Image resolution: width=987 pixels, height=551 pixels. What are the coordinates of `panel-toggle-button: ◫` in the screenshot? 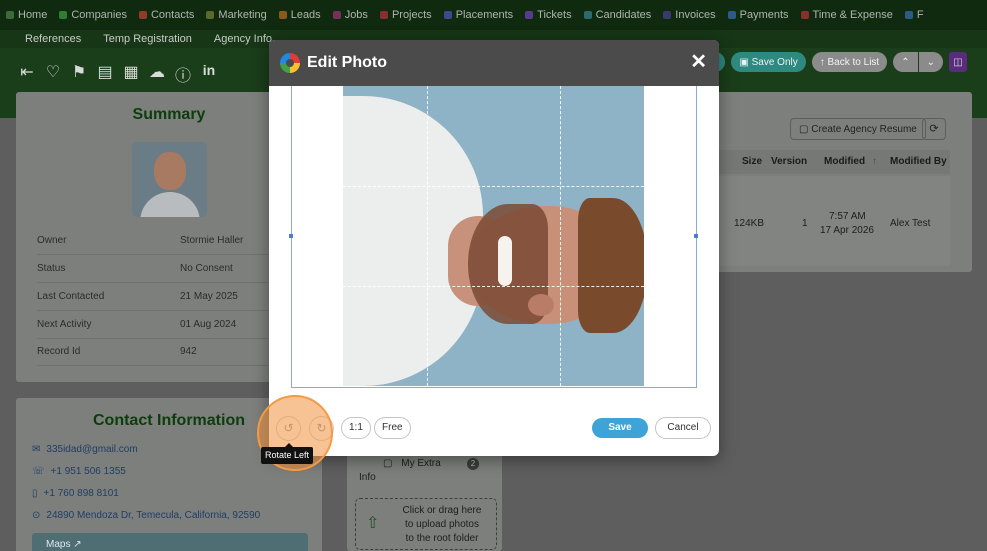 It's located at (958, 62).